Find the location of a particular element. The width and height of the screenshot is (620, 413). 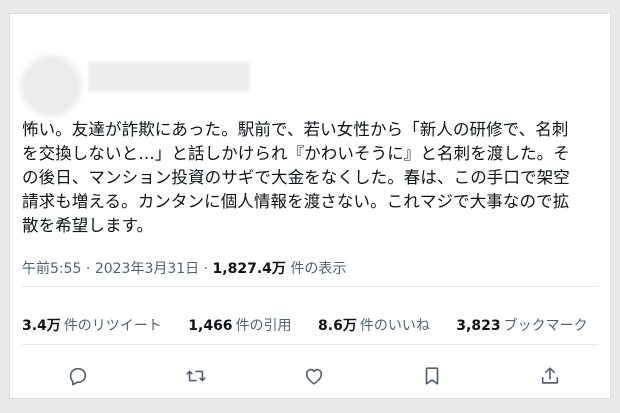

bookmarks-label: ブックマーク is located at coordinates (545, 326).